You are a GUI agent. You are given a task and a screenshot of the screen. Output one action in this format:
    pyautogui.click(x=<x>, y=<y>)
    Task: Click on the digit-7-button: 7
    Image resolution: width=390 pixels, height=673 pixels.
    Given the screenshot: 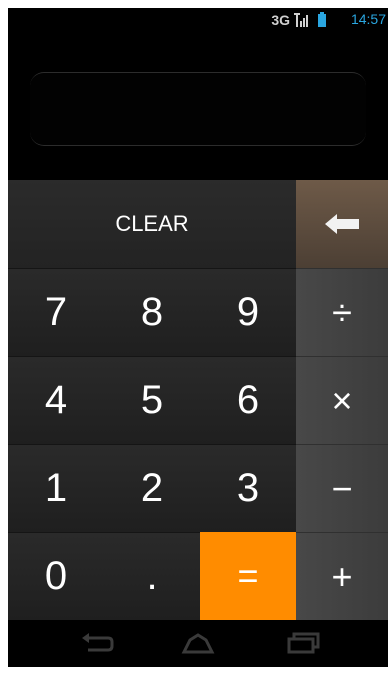 What is the action you would take?
    pyautogui.click(x=56, y=312)
    